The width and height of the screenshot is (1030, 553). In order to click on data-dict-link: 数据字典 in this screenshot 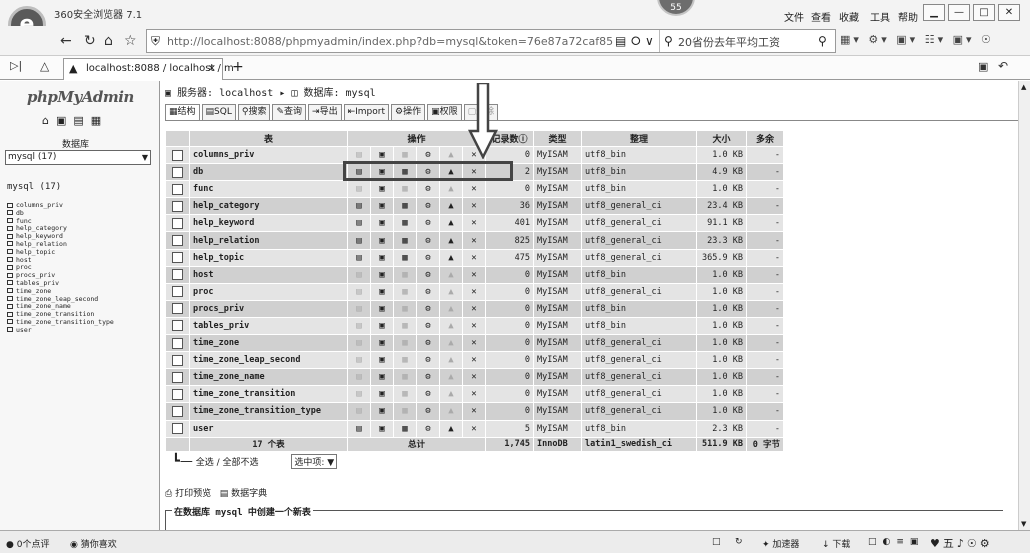, I will do `click(249, 494)`.